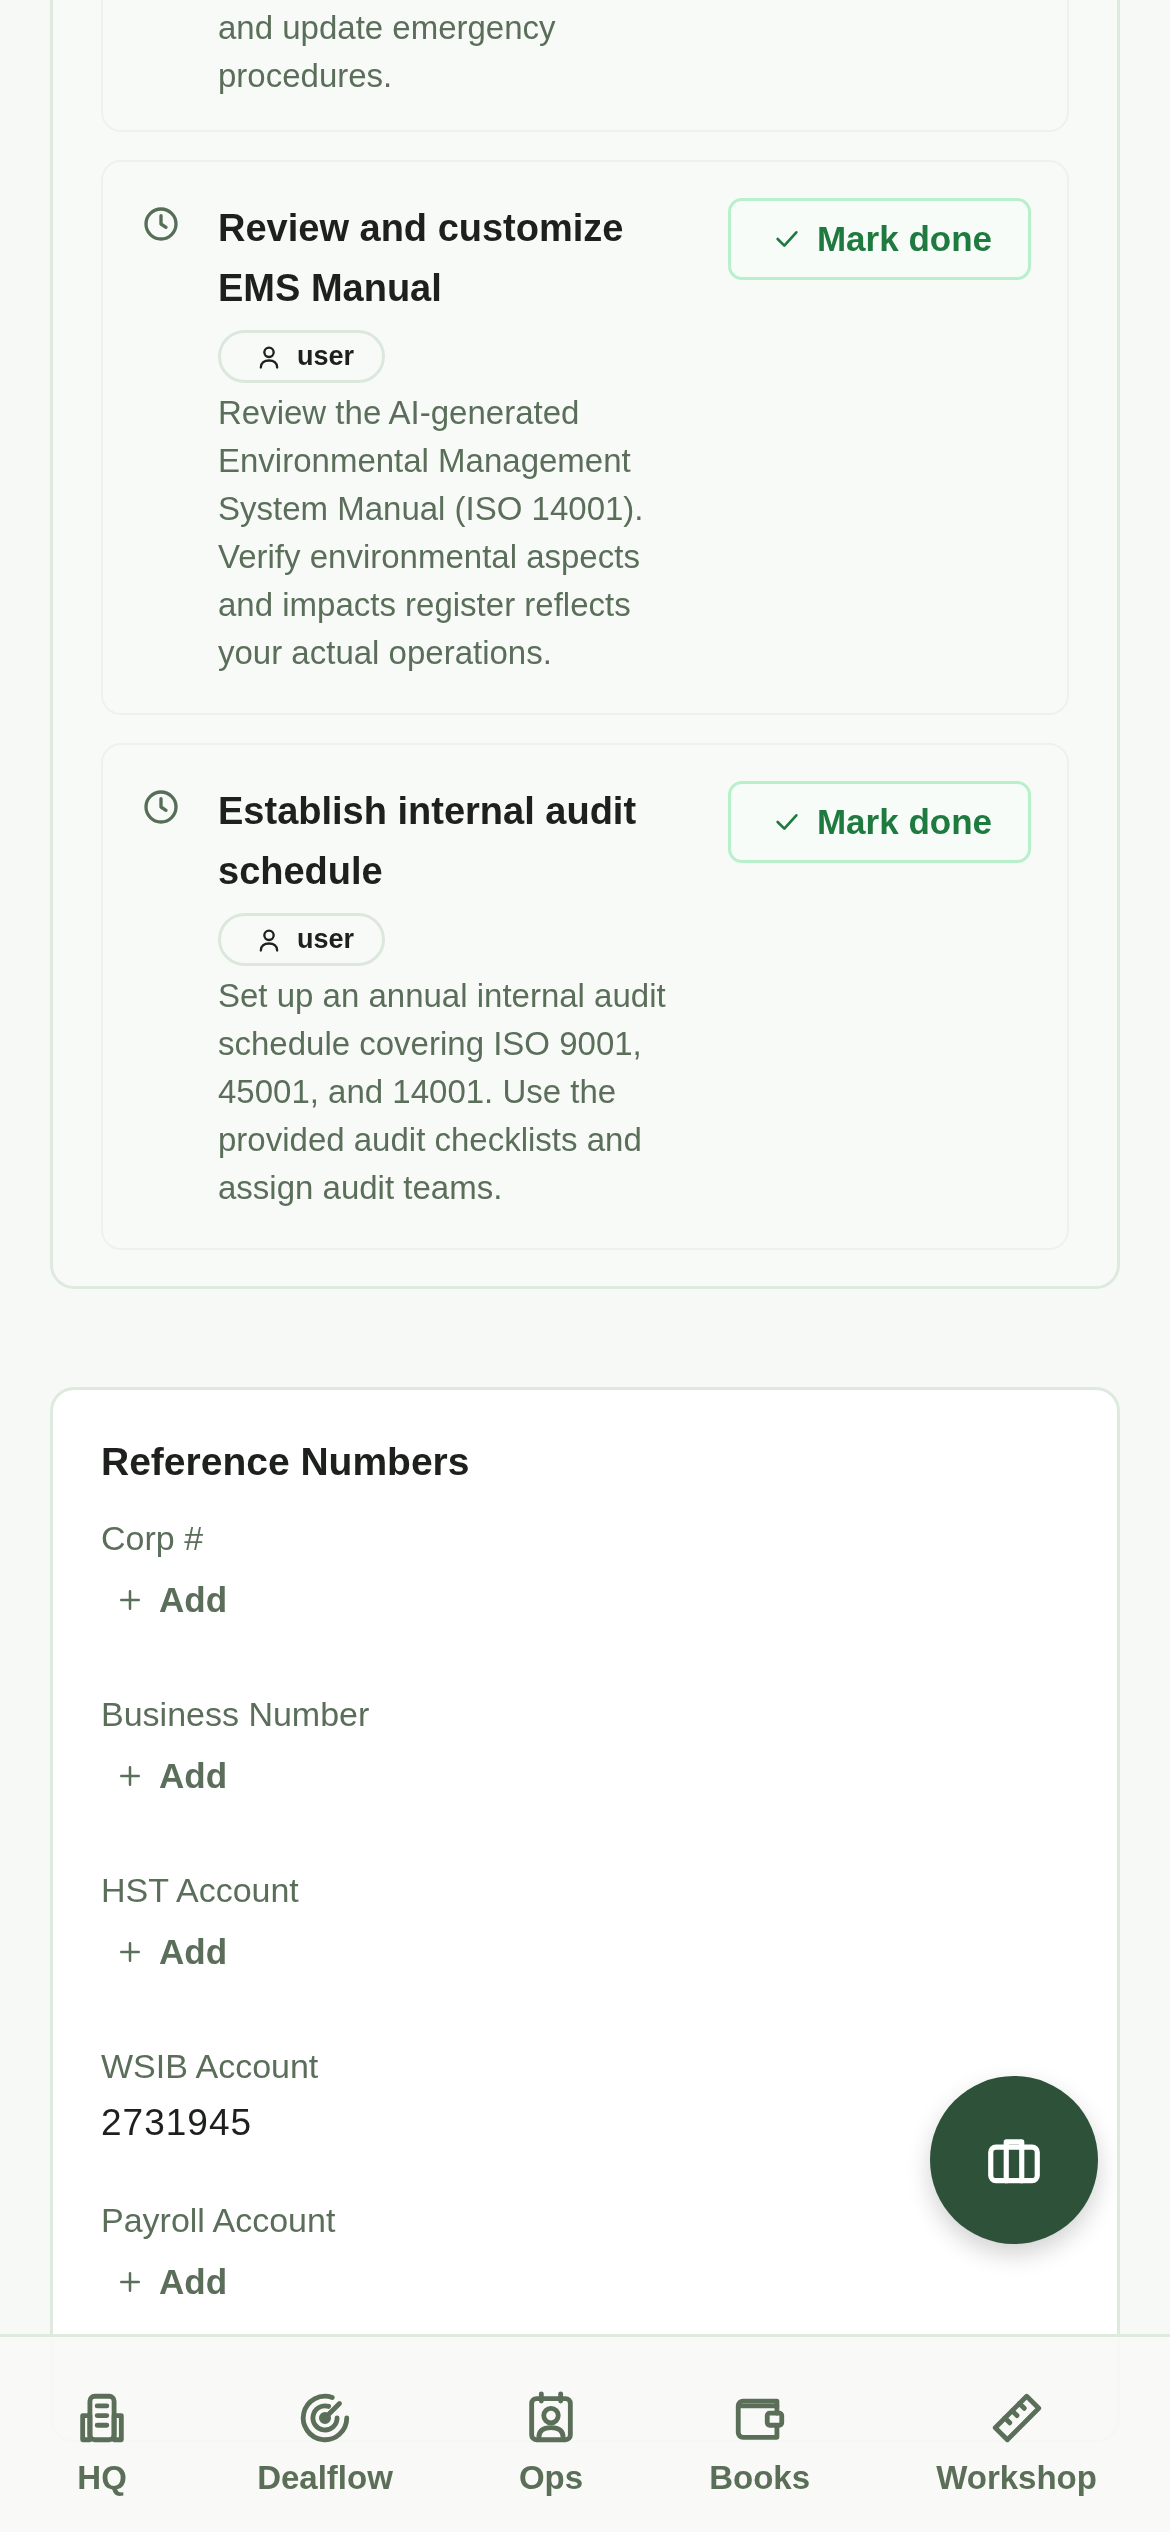 This screenshot has height=2532, width=1170. Describe the element at coordinates (200, 1890) in the screenshot. I see `field-label: HST Account` at that location.